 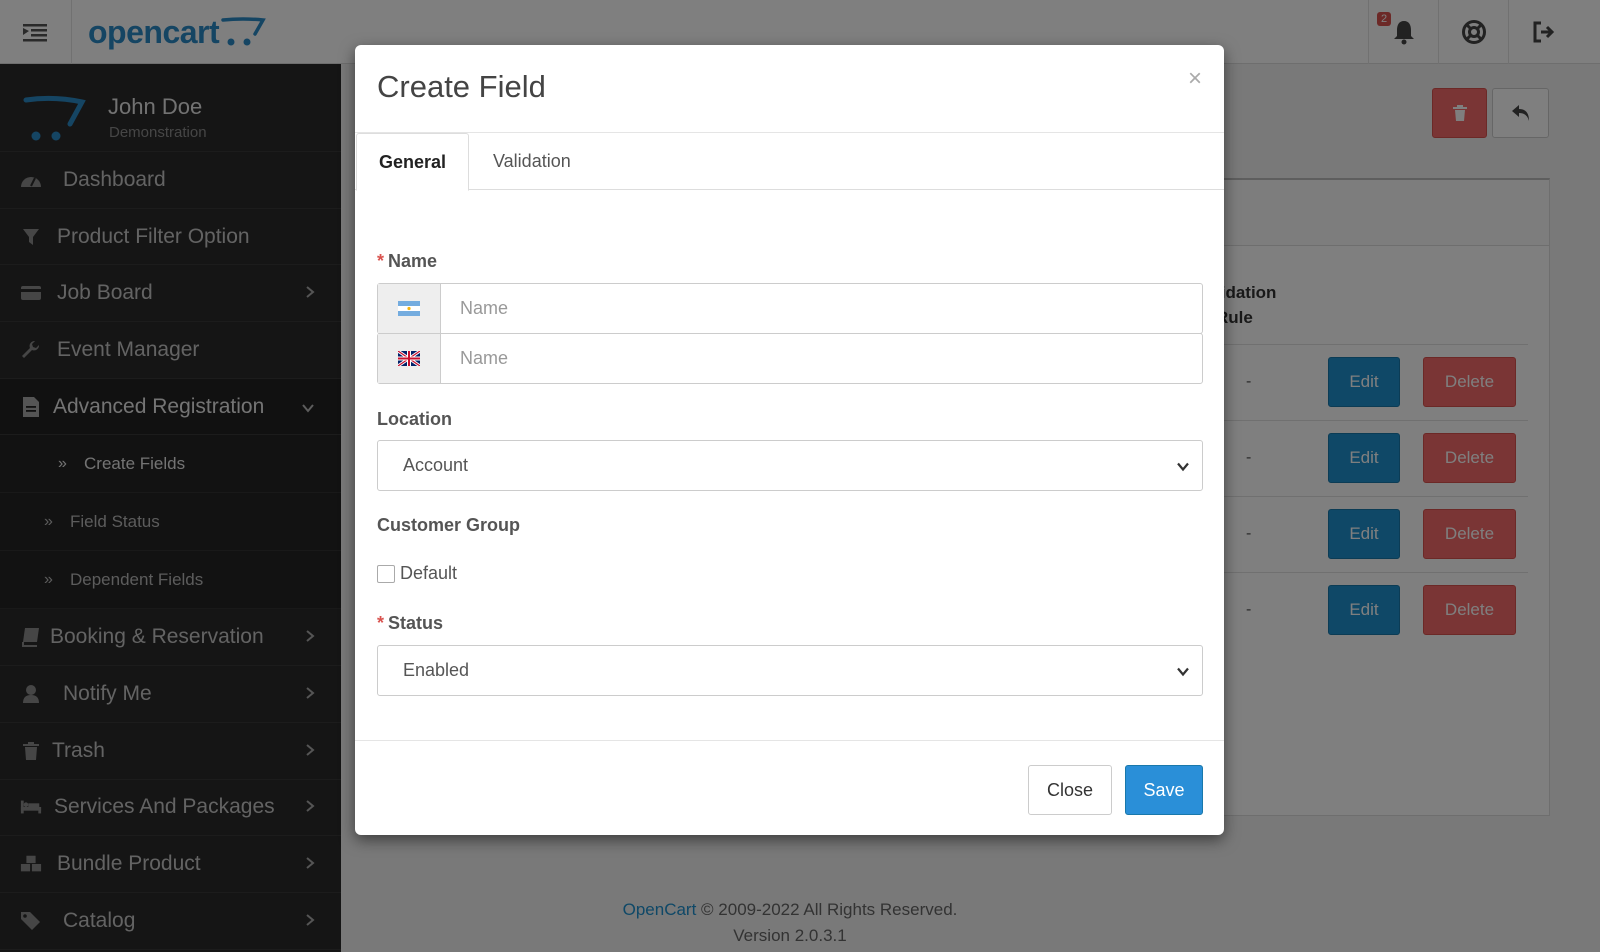 I want to click on close-icon: ×, so click(x=1195, y=79).